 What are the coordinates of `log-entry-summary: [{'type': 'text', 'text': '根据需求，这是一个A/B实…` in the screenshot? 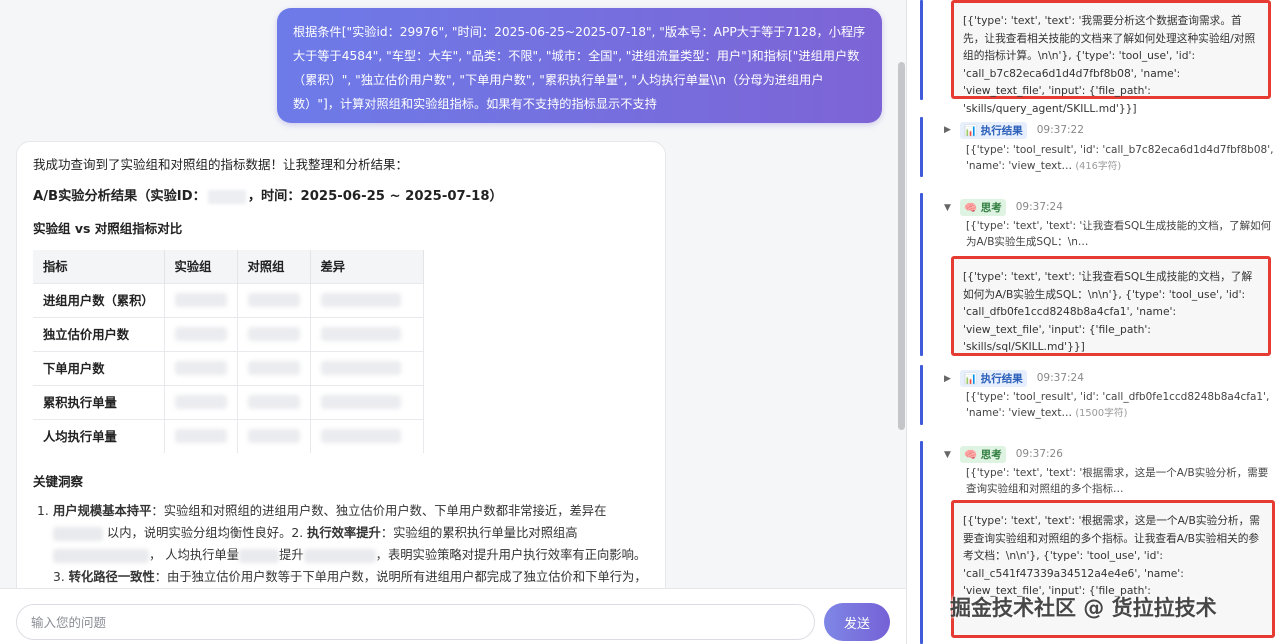 It's located at (1117, 481).